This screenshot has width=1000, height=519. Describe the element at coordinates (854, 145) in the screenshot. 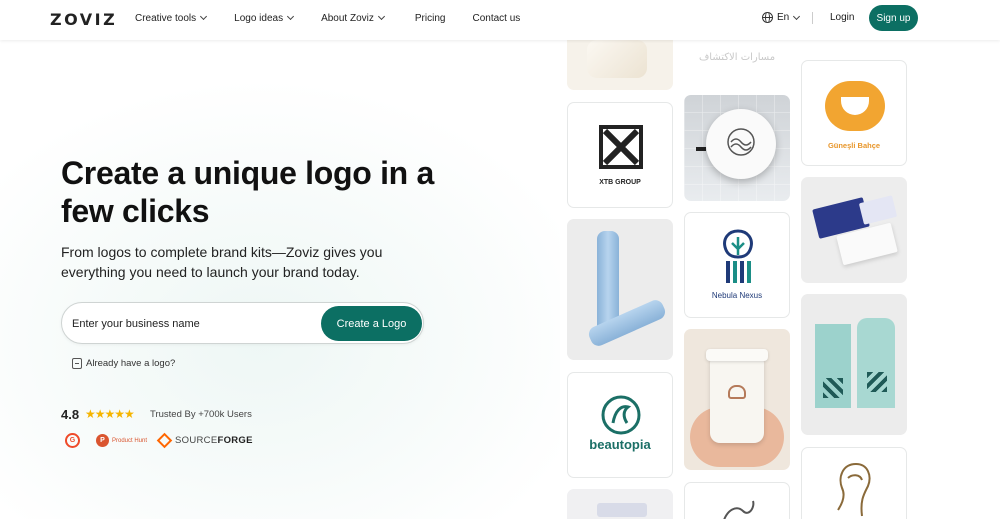

I see `gunesli-label: Güneşli Bahçe` at that location.